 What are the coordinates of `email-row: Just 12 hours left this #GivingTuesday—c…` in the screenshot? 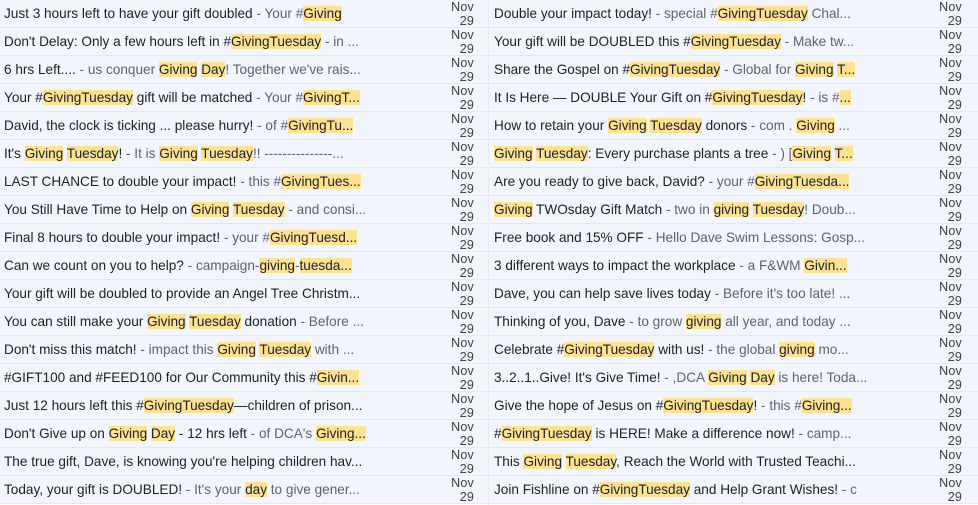 It's located at (244, 406).